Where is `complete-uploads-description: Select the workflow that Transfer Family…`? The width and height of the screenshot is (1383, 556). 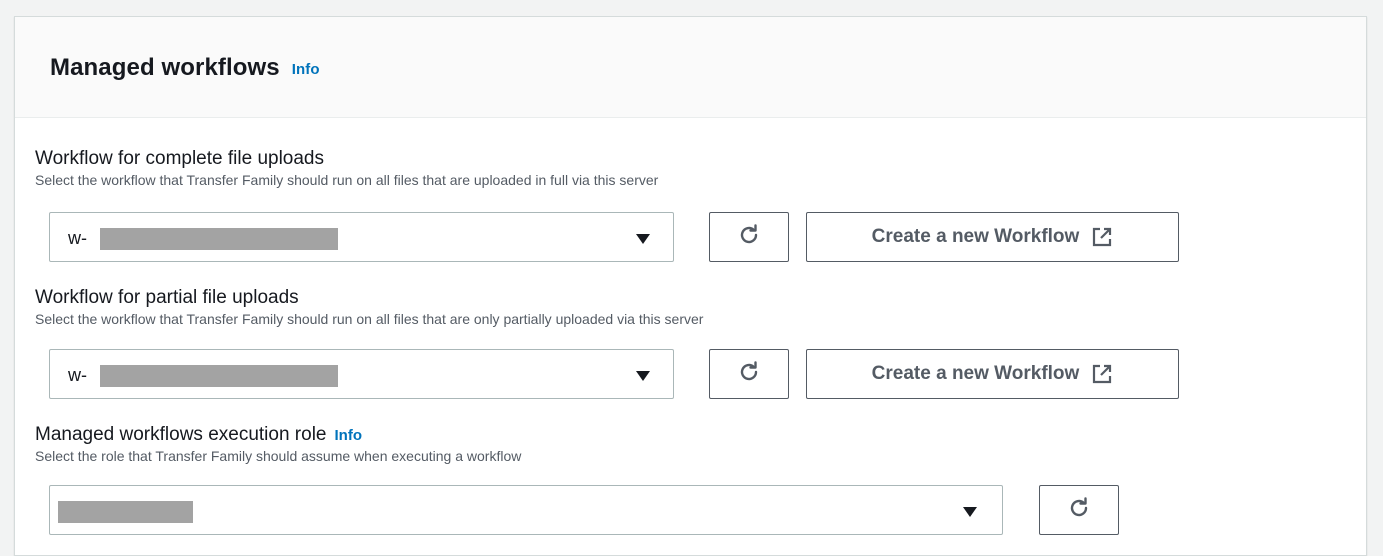
complete-uploads-description: Select the workflow that Transfer Family… is located at coordinates (347, 180).